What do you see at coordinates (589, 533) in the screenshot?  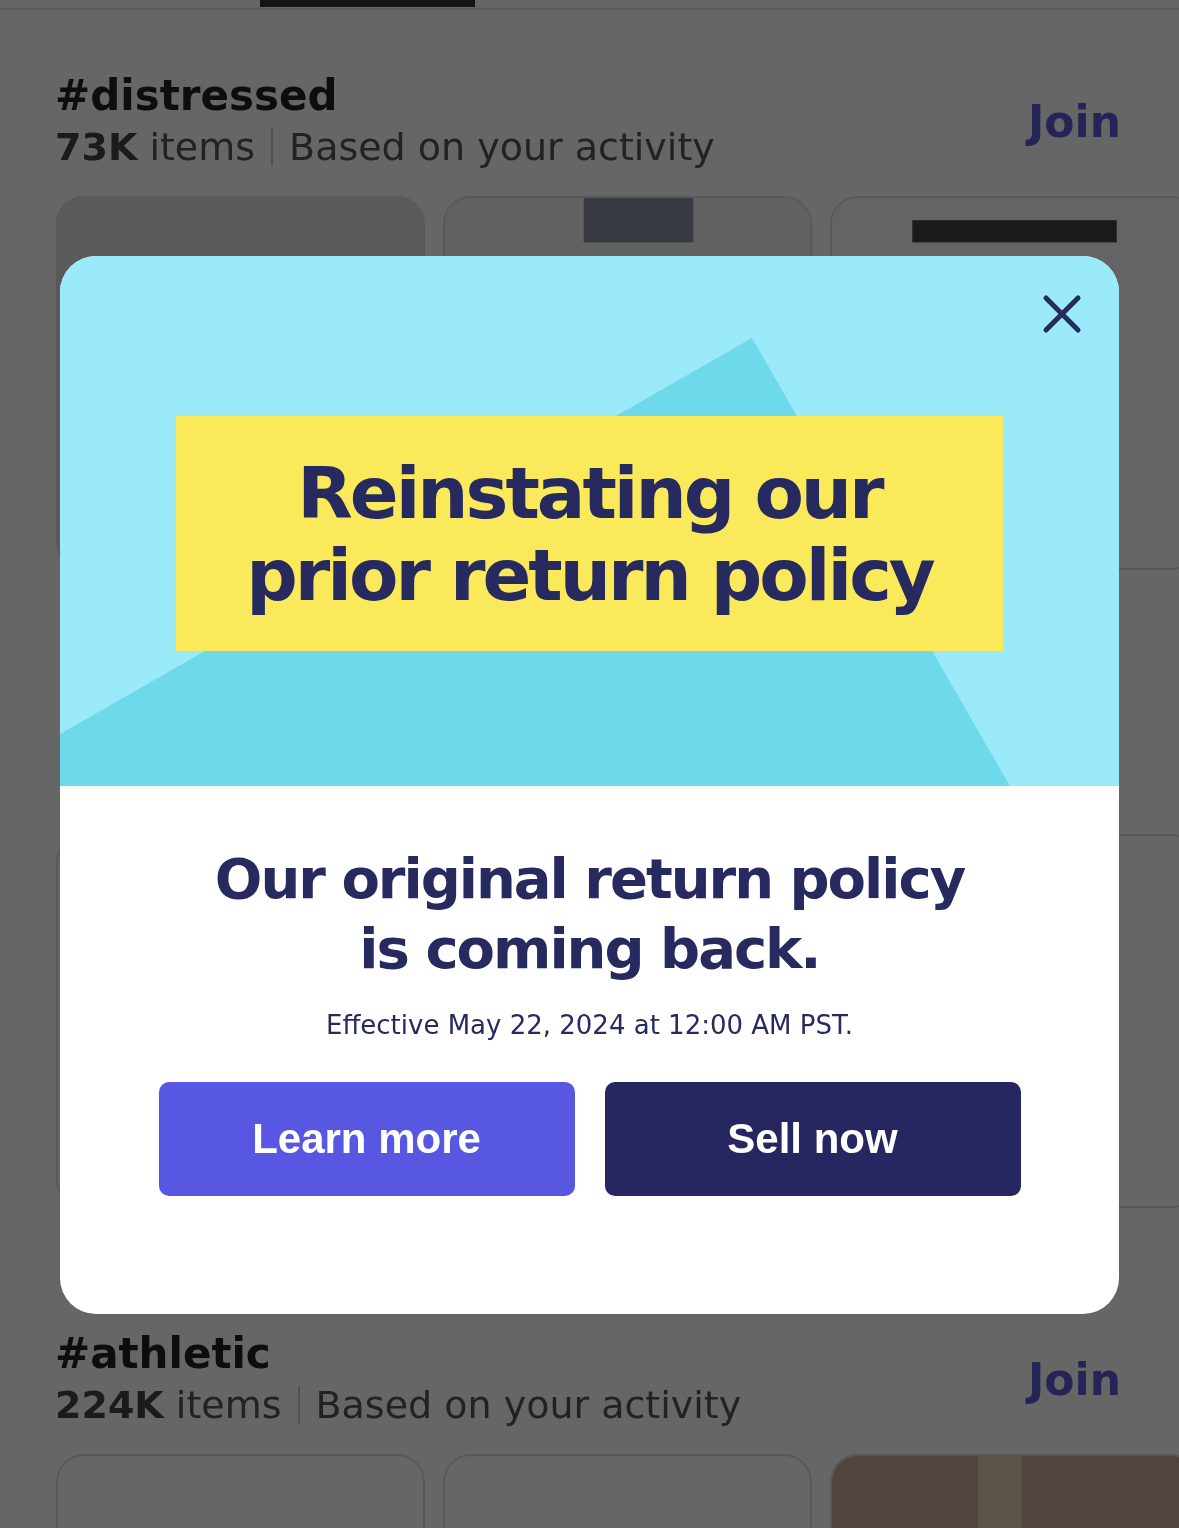 I see `banner-title: Reinstating our prior return policy` at bounding box center [589, 533].